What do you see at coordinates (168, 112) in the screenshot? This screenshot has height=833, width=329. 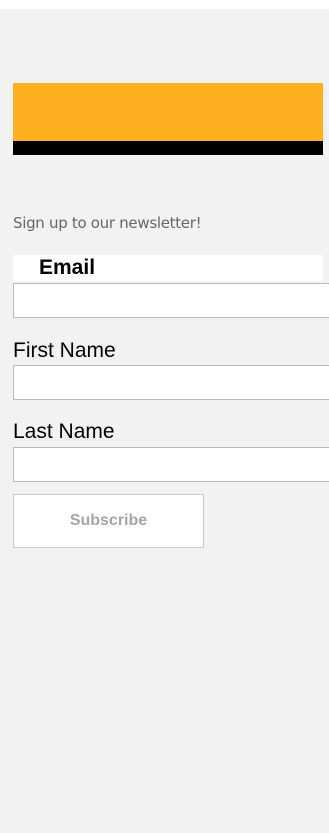 I see `header-banner` at bounding box center [168, 112].